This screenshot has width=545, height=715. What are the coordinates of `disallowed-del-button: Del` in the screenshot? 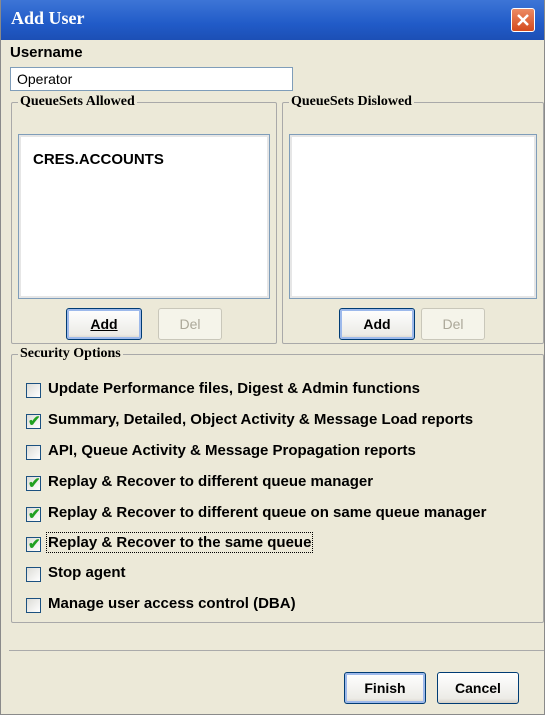 It's located at (453, 324).